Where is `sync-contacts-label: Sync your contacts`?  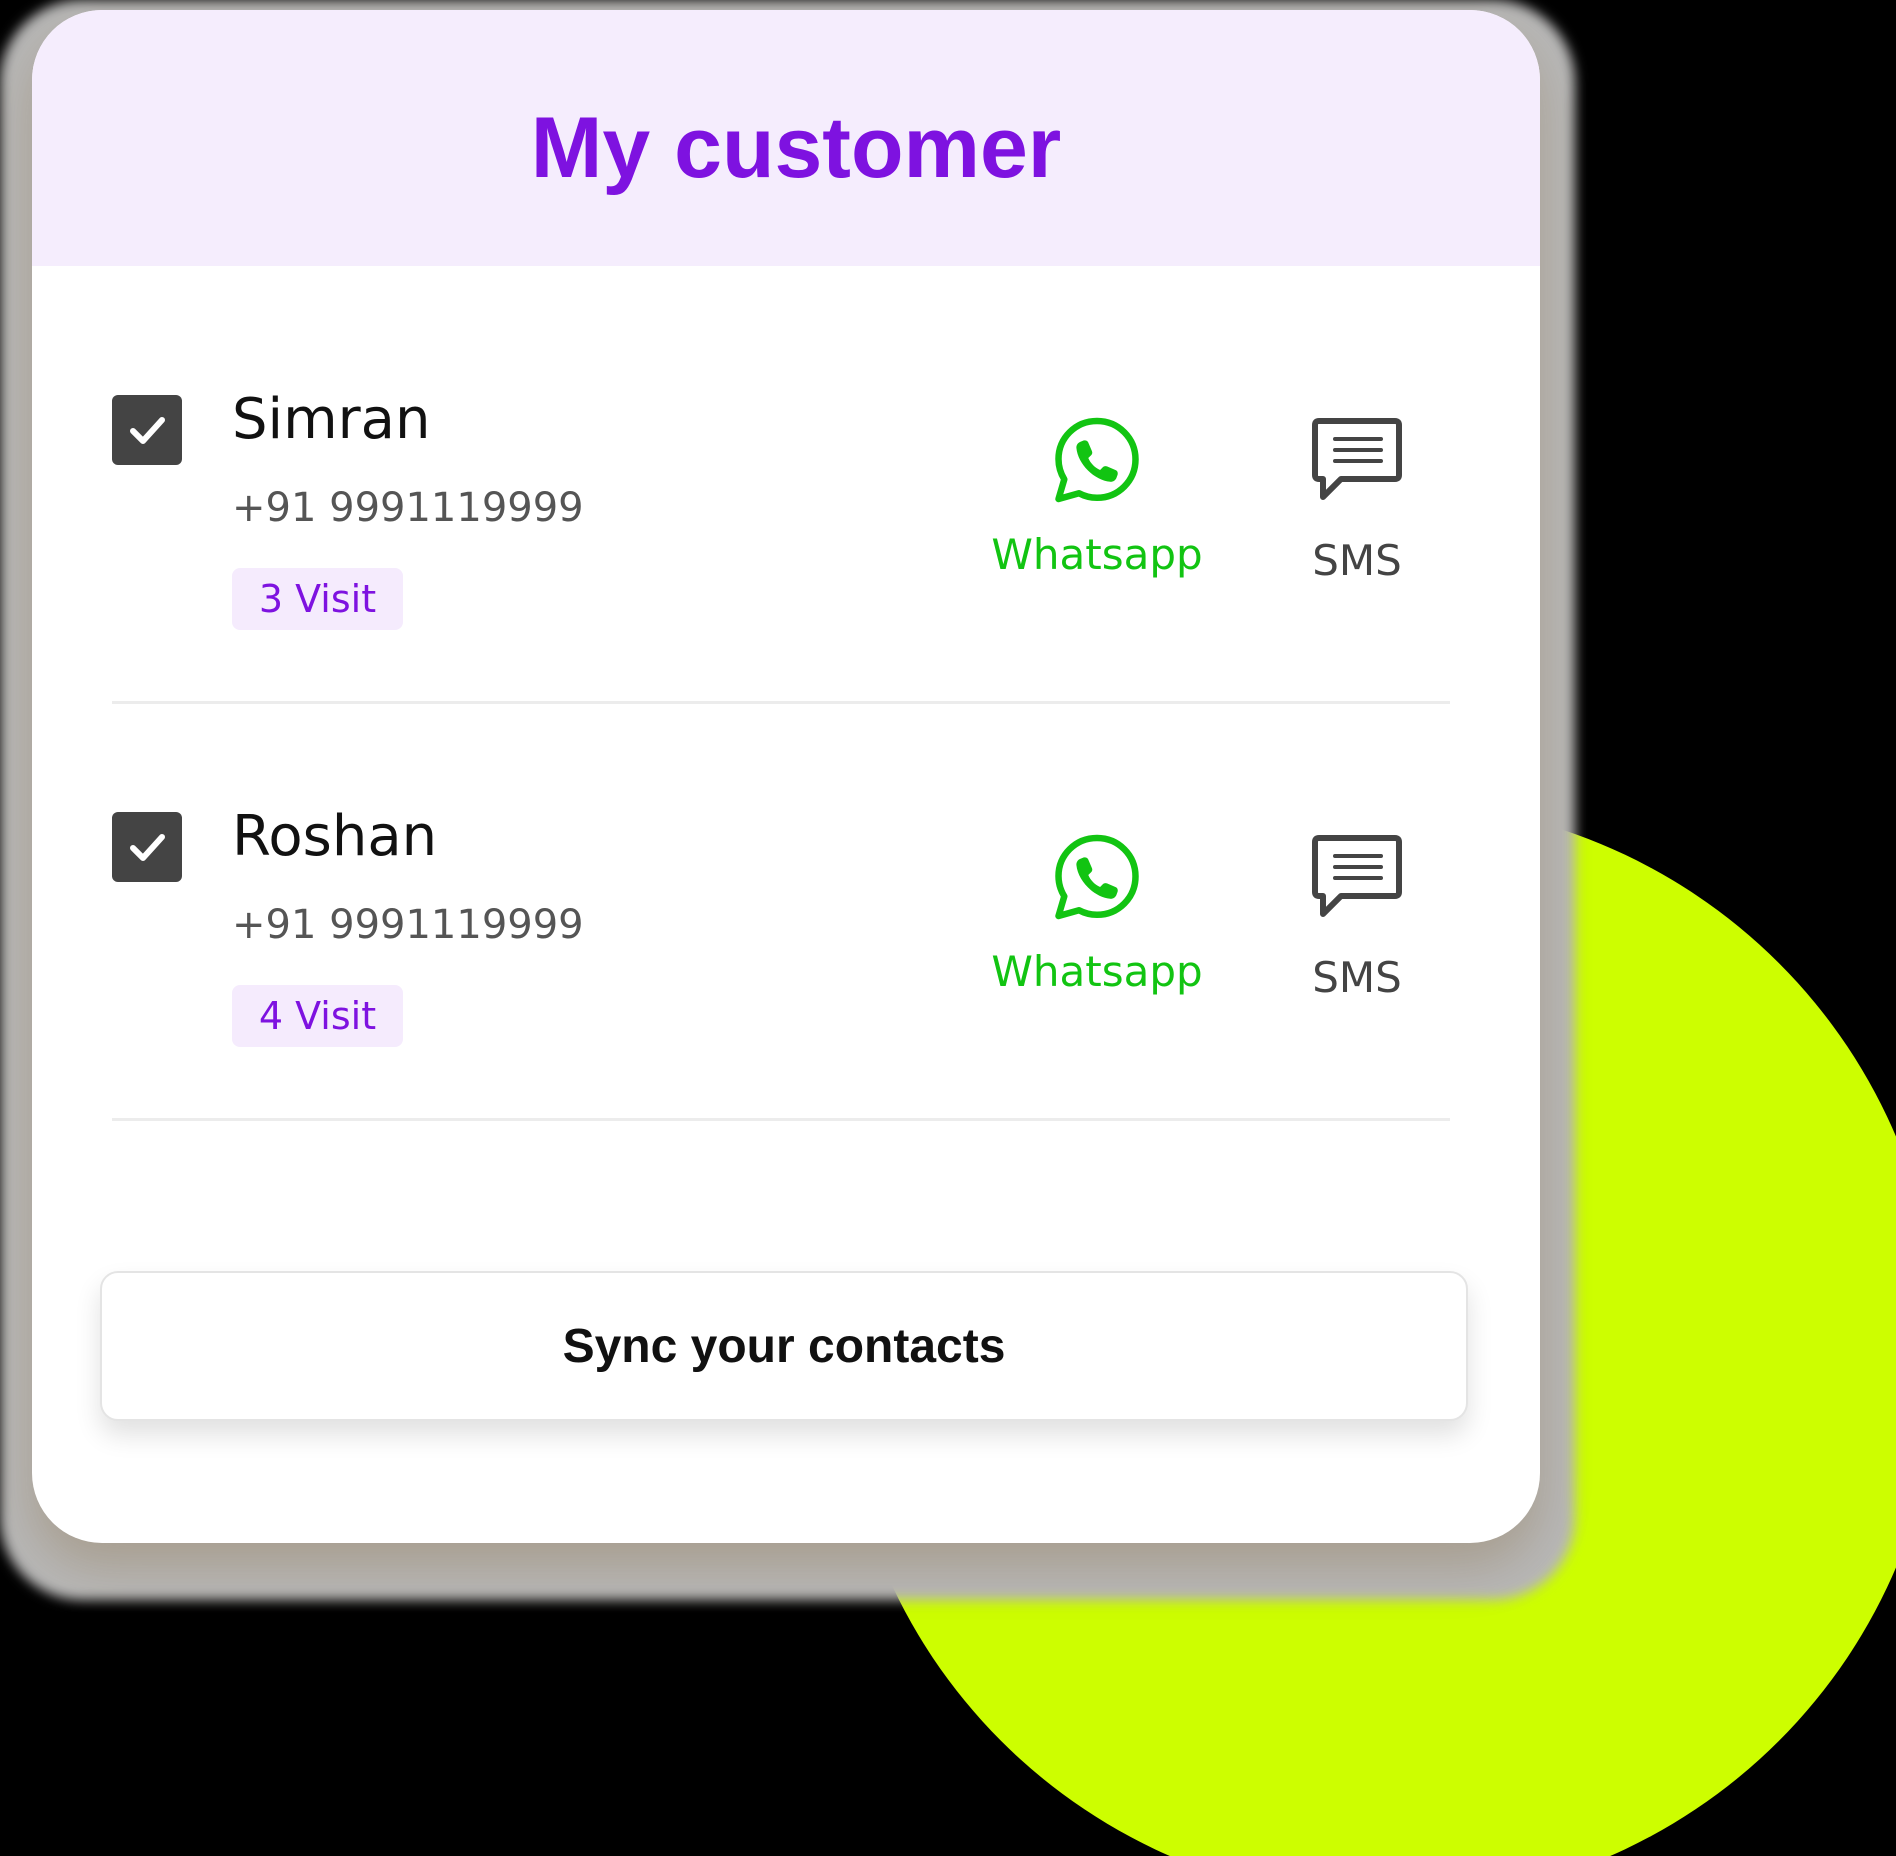 sync-contacts-label: Sync your contacts is located at coordinates (784, 1346).